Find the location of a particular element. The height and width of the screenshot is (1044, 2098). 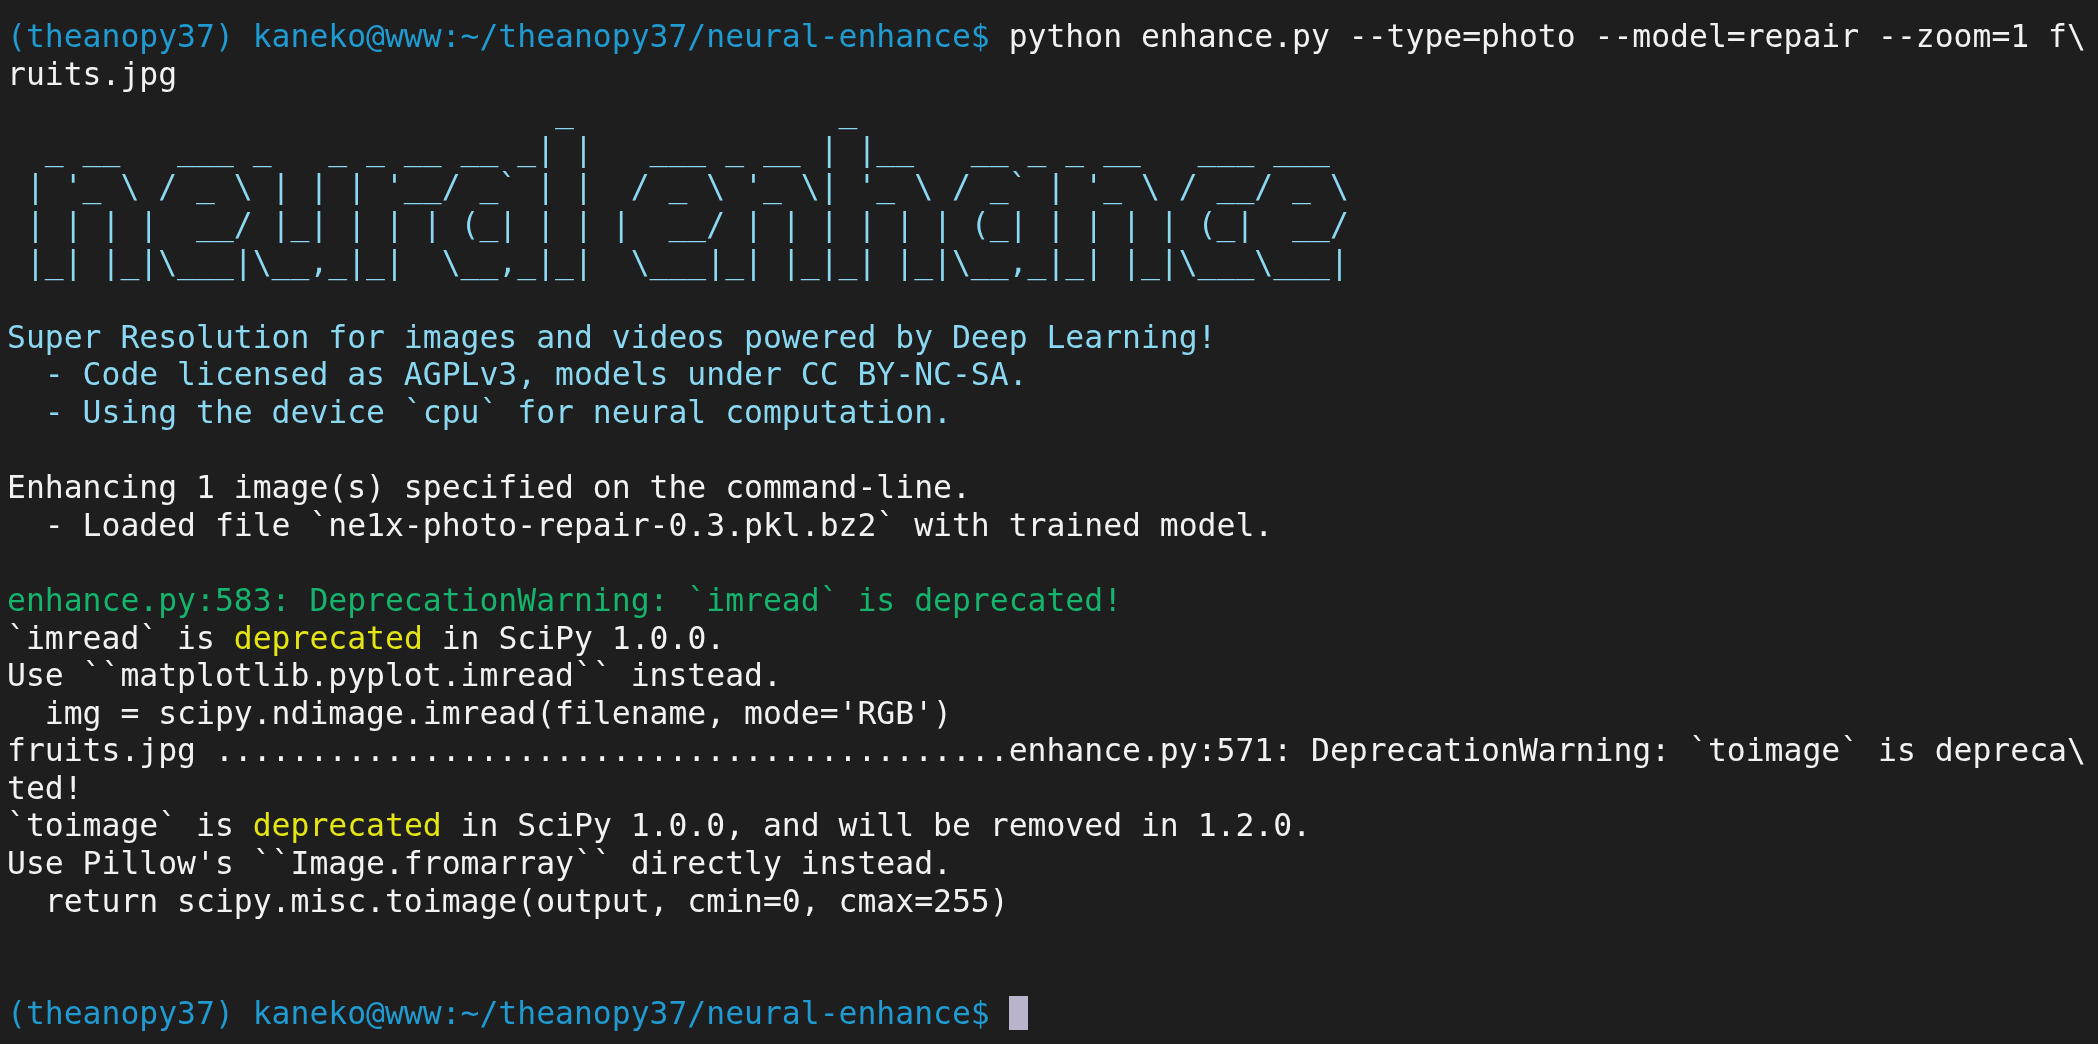

output-line: ted! is located at coordinates (45, 788).